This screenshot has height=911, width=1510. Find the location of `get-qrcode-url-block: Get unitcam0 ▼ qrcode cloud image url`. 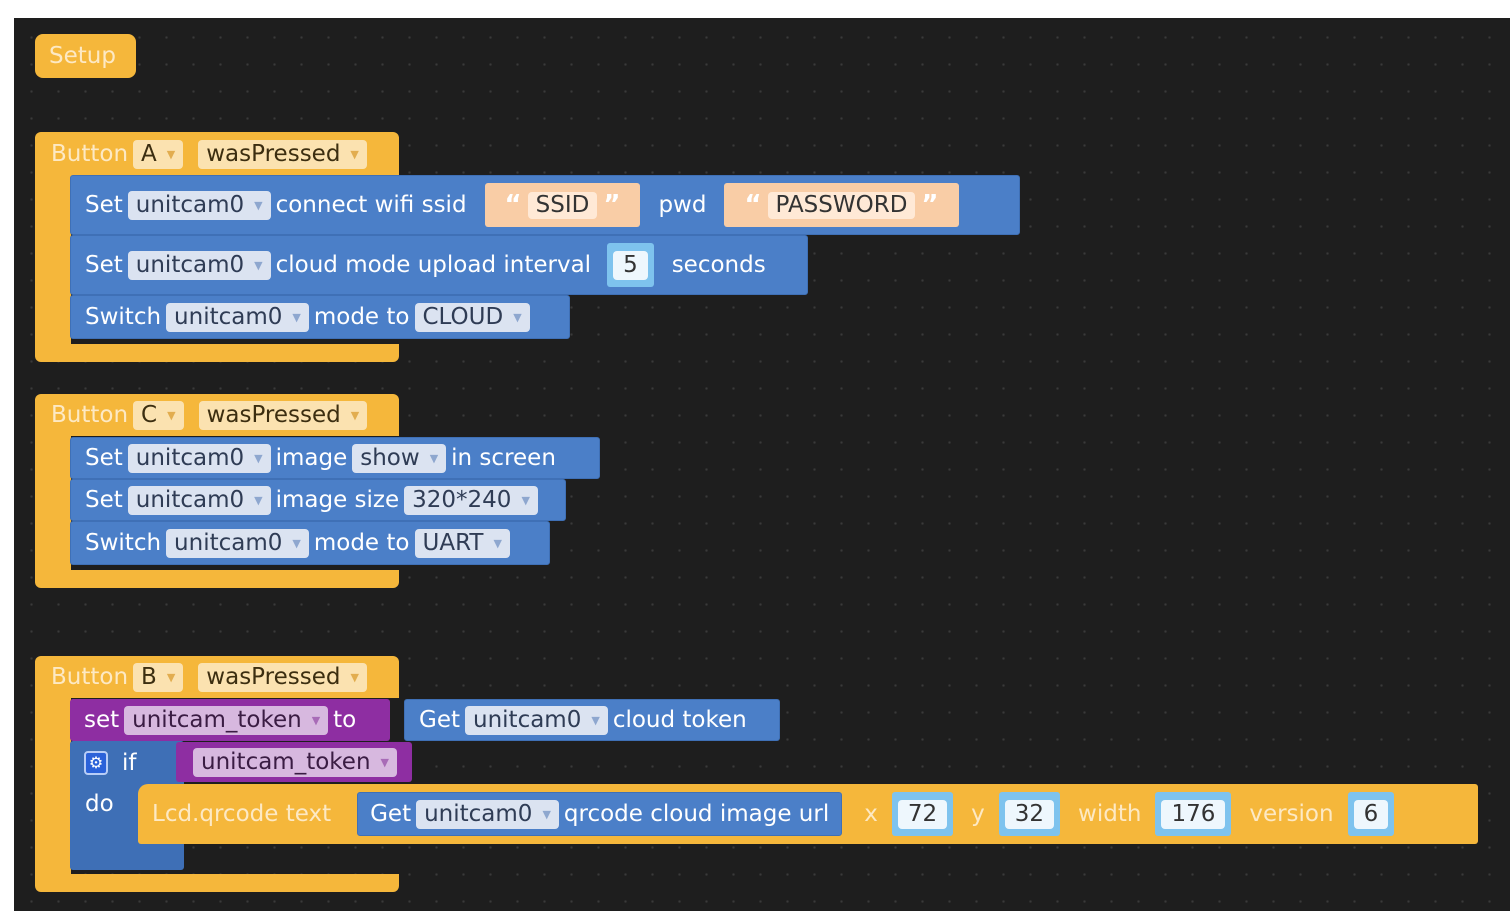

get-qrcode-url-block: Get unitcam0 ▼ qrcode cloud image url is located at coordinates (600, 814).